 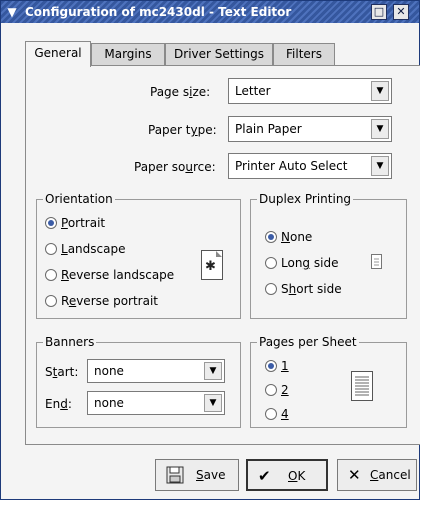 What do you see at coordinates (58, 404) in the screenshot?
I see `banner-end-label: End:` at bounding box center [58, 404].